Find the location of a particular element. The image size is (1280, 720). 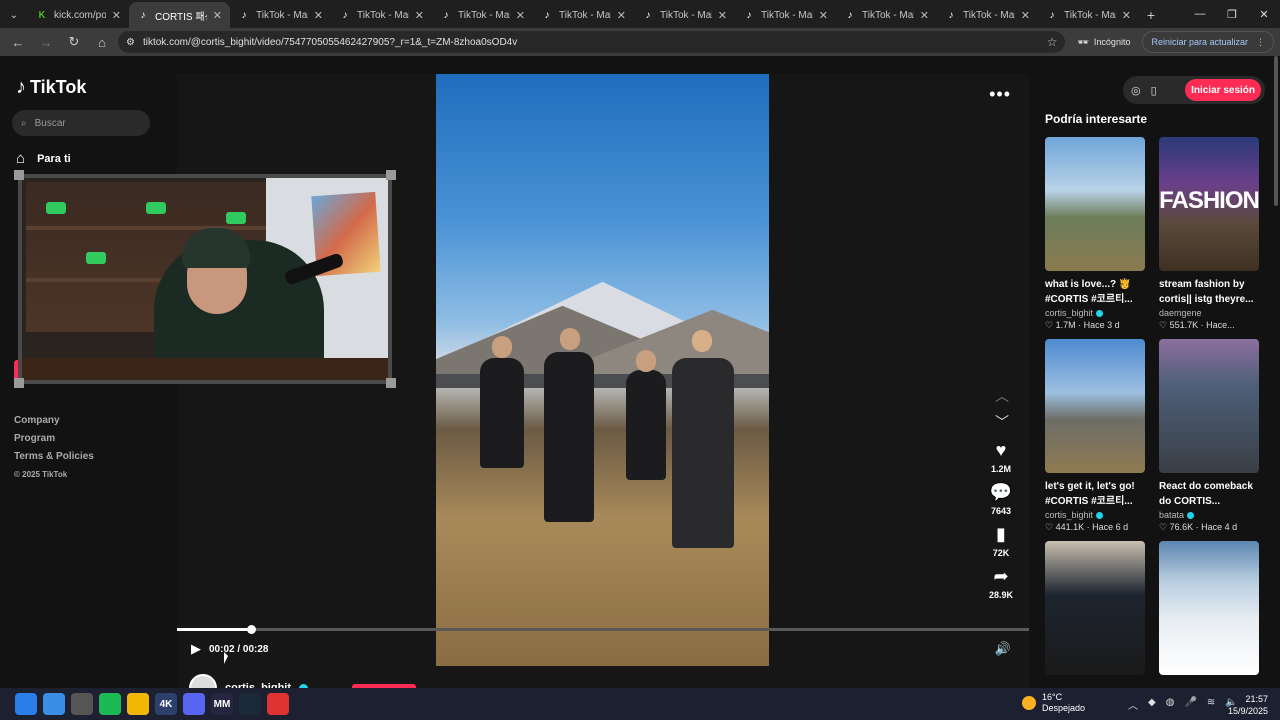

tray-chevron-icon: ︿ is located at coordinates (1133, 704).